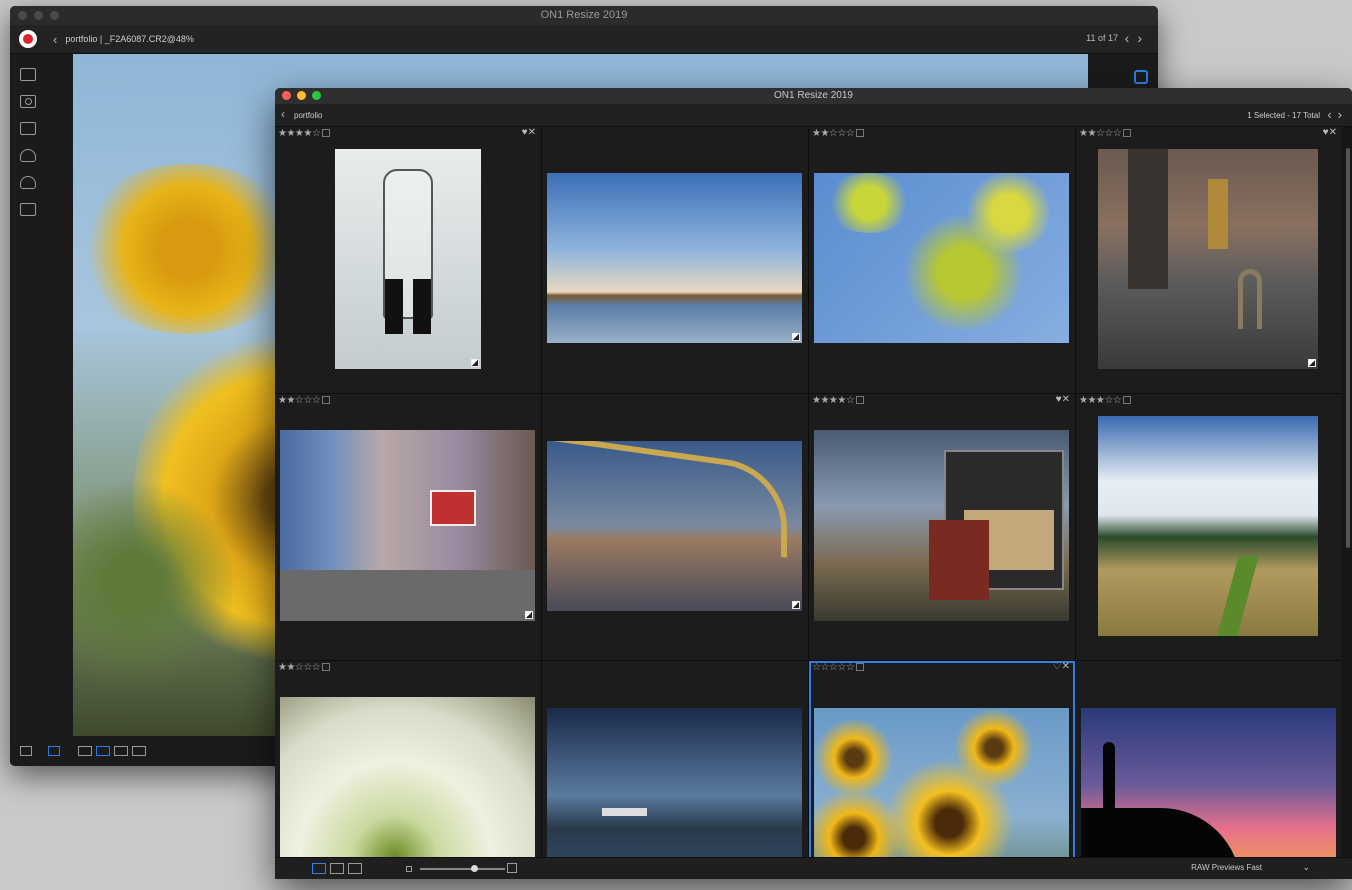 The height and width of the screenshot is (890, 1352). Describe the element at coordinates (139, 751) in the screenshot. I see `compare-view-icon` at that location.